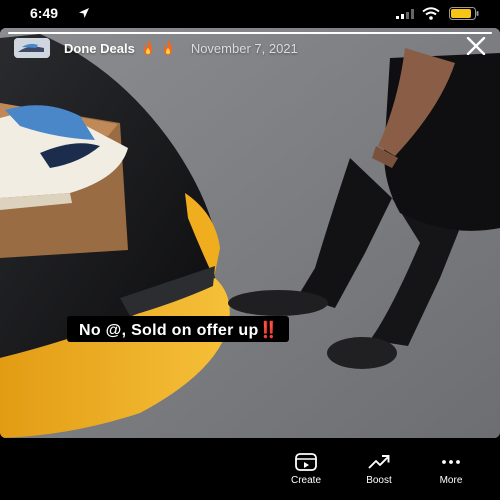 The height and width of the screenshot is (500, 500). Describe the element at coordinates (451, 462) in the screenshot. I see `more-dots-icon` at that location.